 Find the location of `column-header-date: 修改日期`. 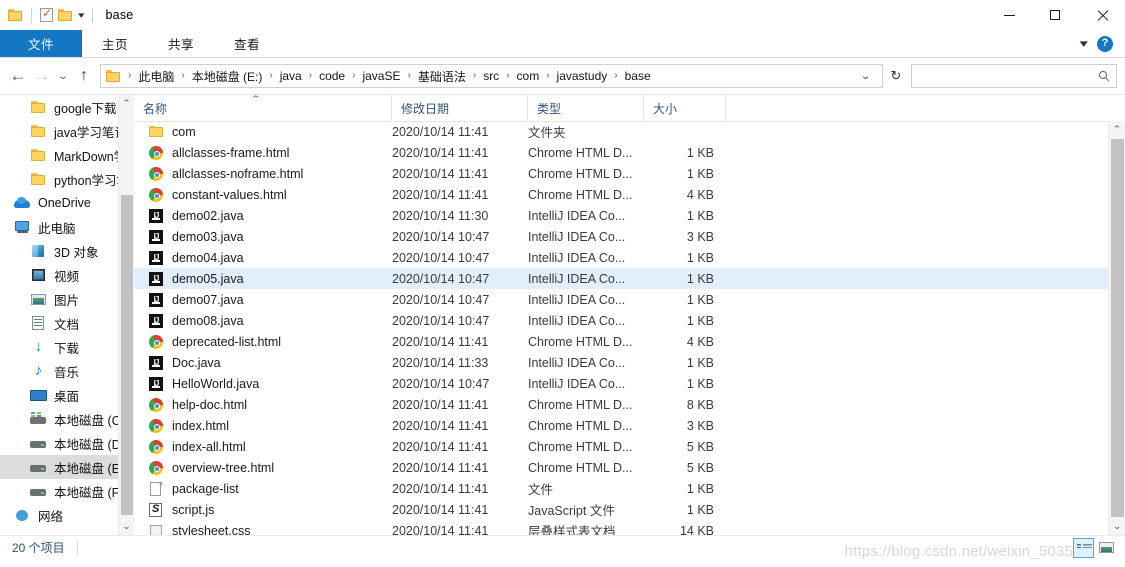

column-header-date: 修改日期 is located at coordinates (460, 108).